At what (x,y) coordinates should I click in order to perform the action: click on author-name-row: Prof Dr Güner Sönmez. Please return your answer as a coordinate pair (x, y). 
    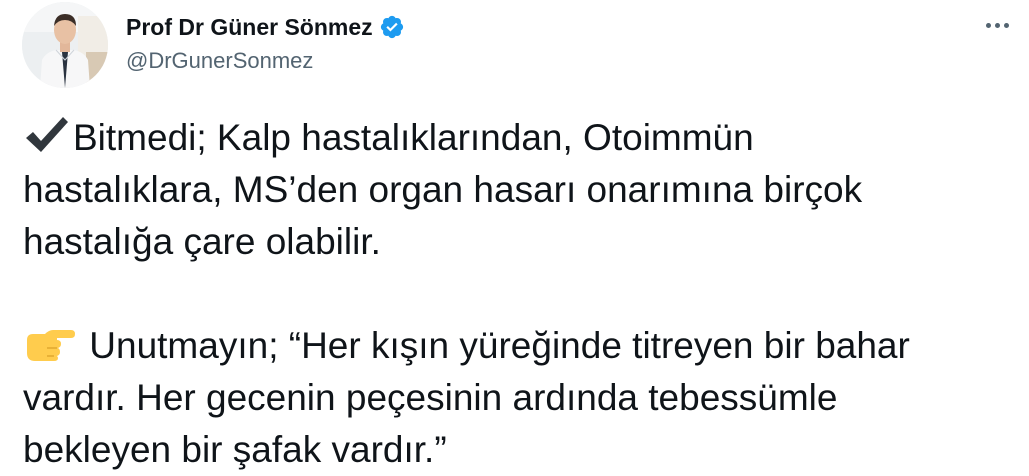
    Looking at the image, I should click on (265, 27).